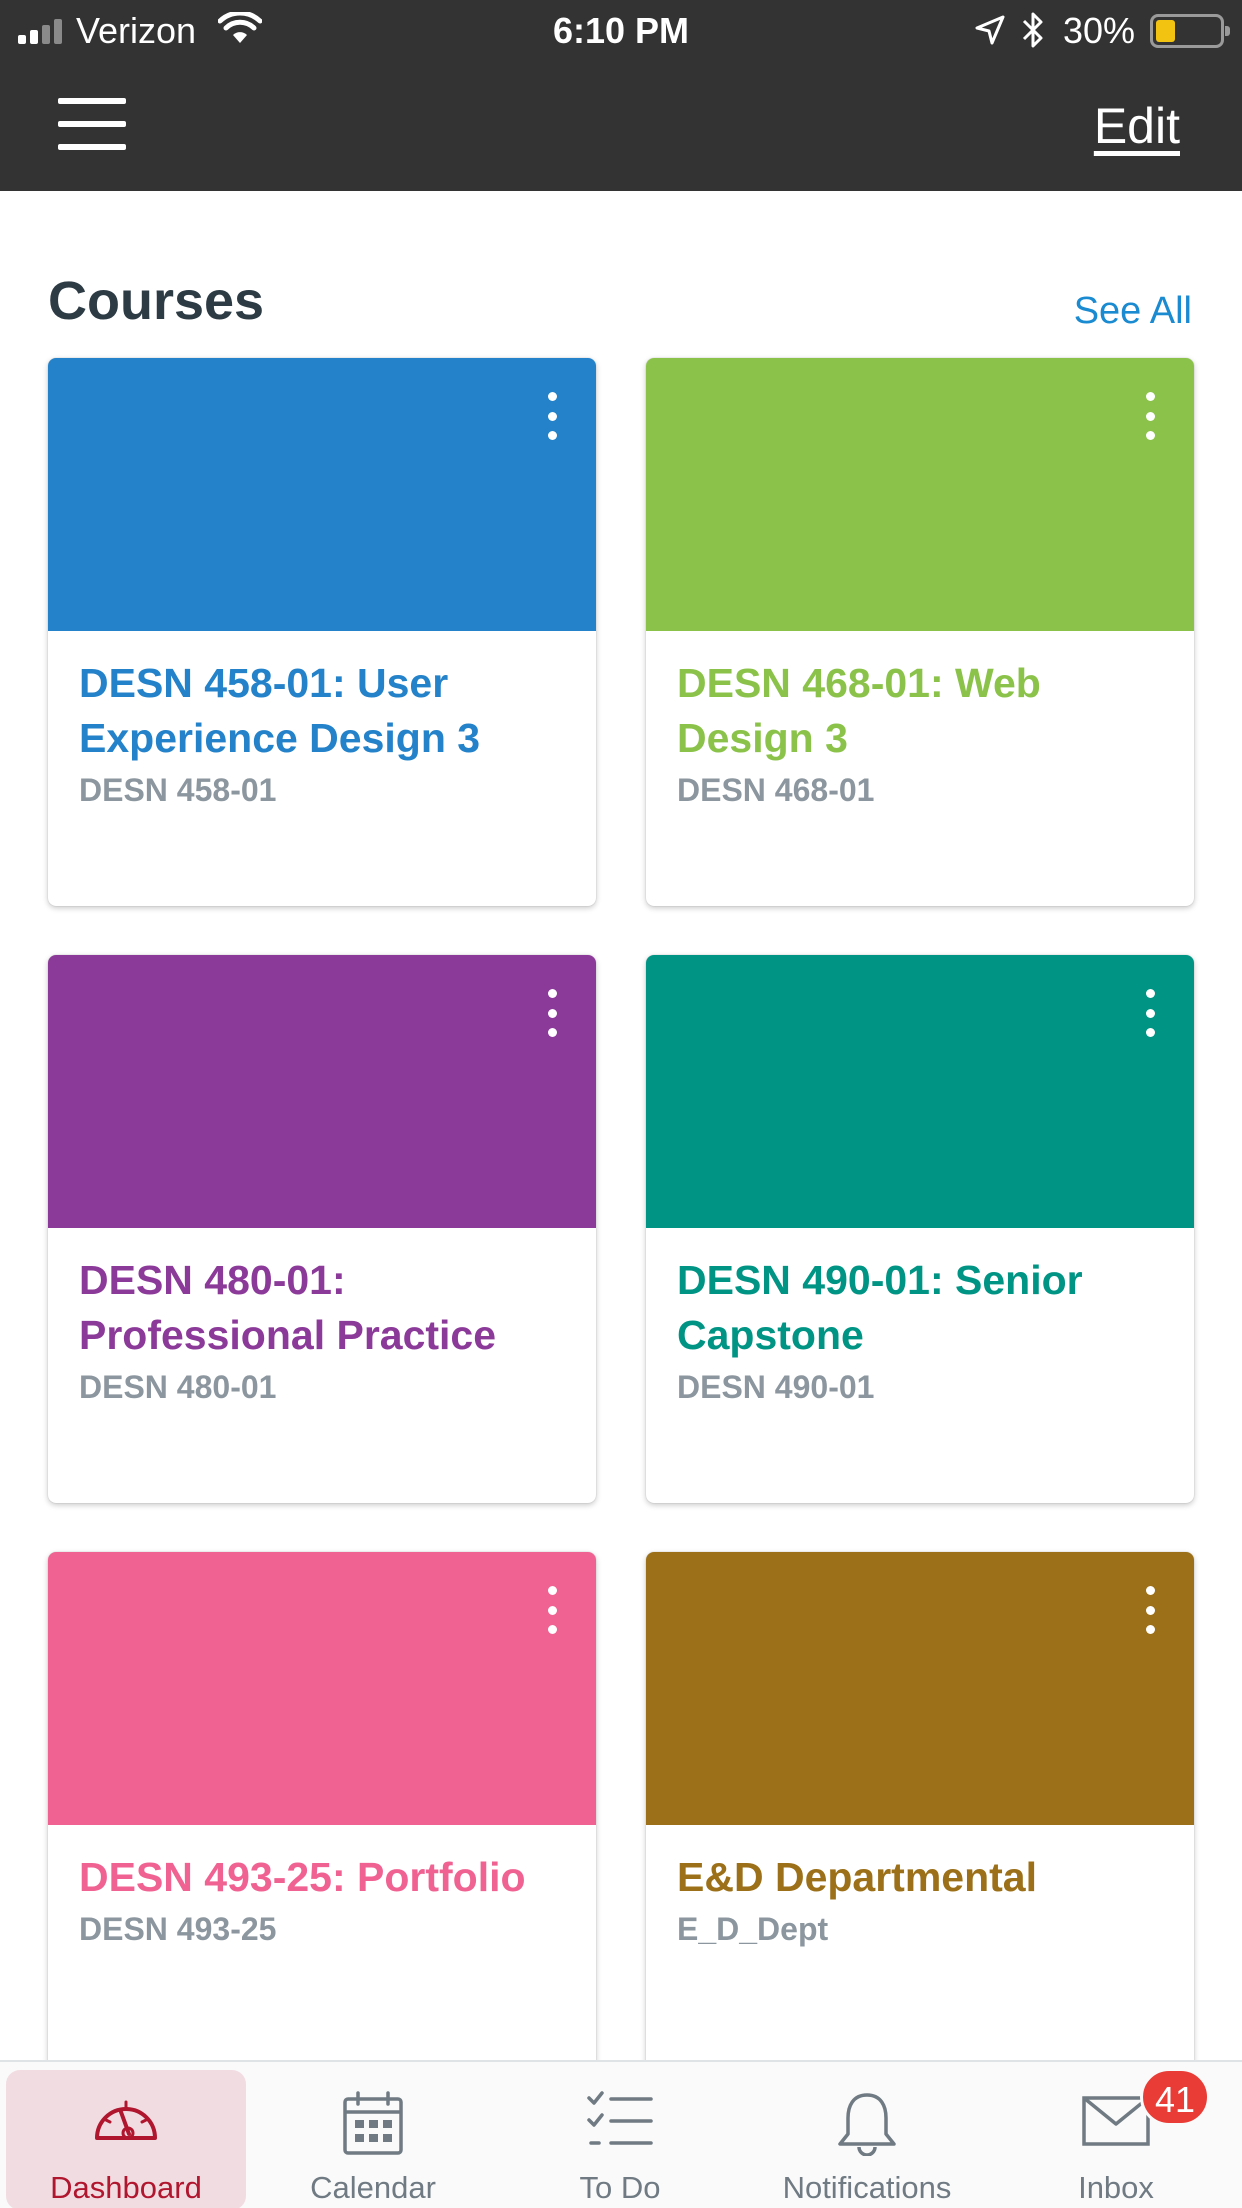 The image size is (1242, 2208). Describe the element at coordinates (178, 790) in the screenshot. I see `course-code: DESN 458-01` at that location.